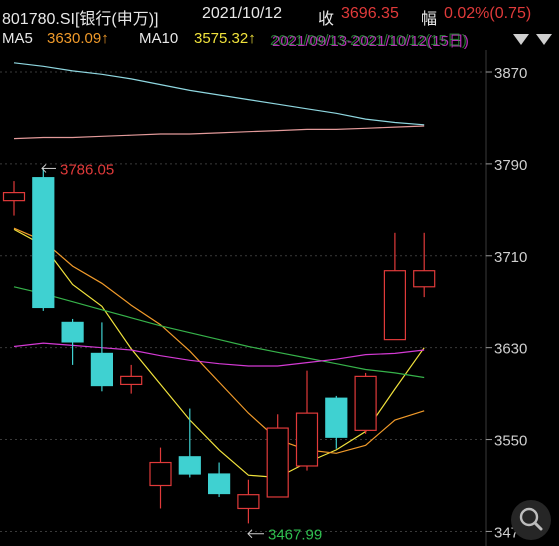  What do you see at coordinates (368, 40) in the screenshot?
I see `period-range-text-shadow: 2021/09/13-2021/10/12(15日)` at bounding box center [368, 40].